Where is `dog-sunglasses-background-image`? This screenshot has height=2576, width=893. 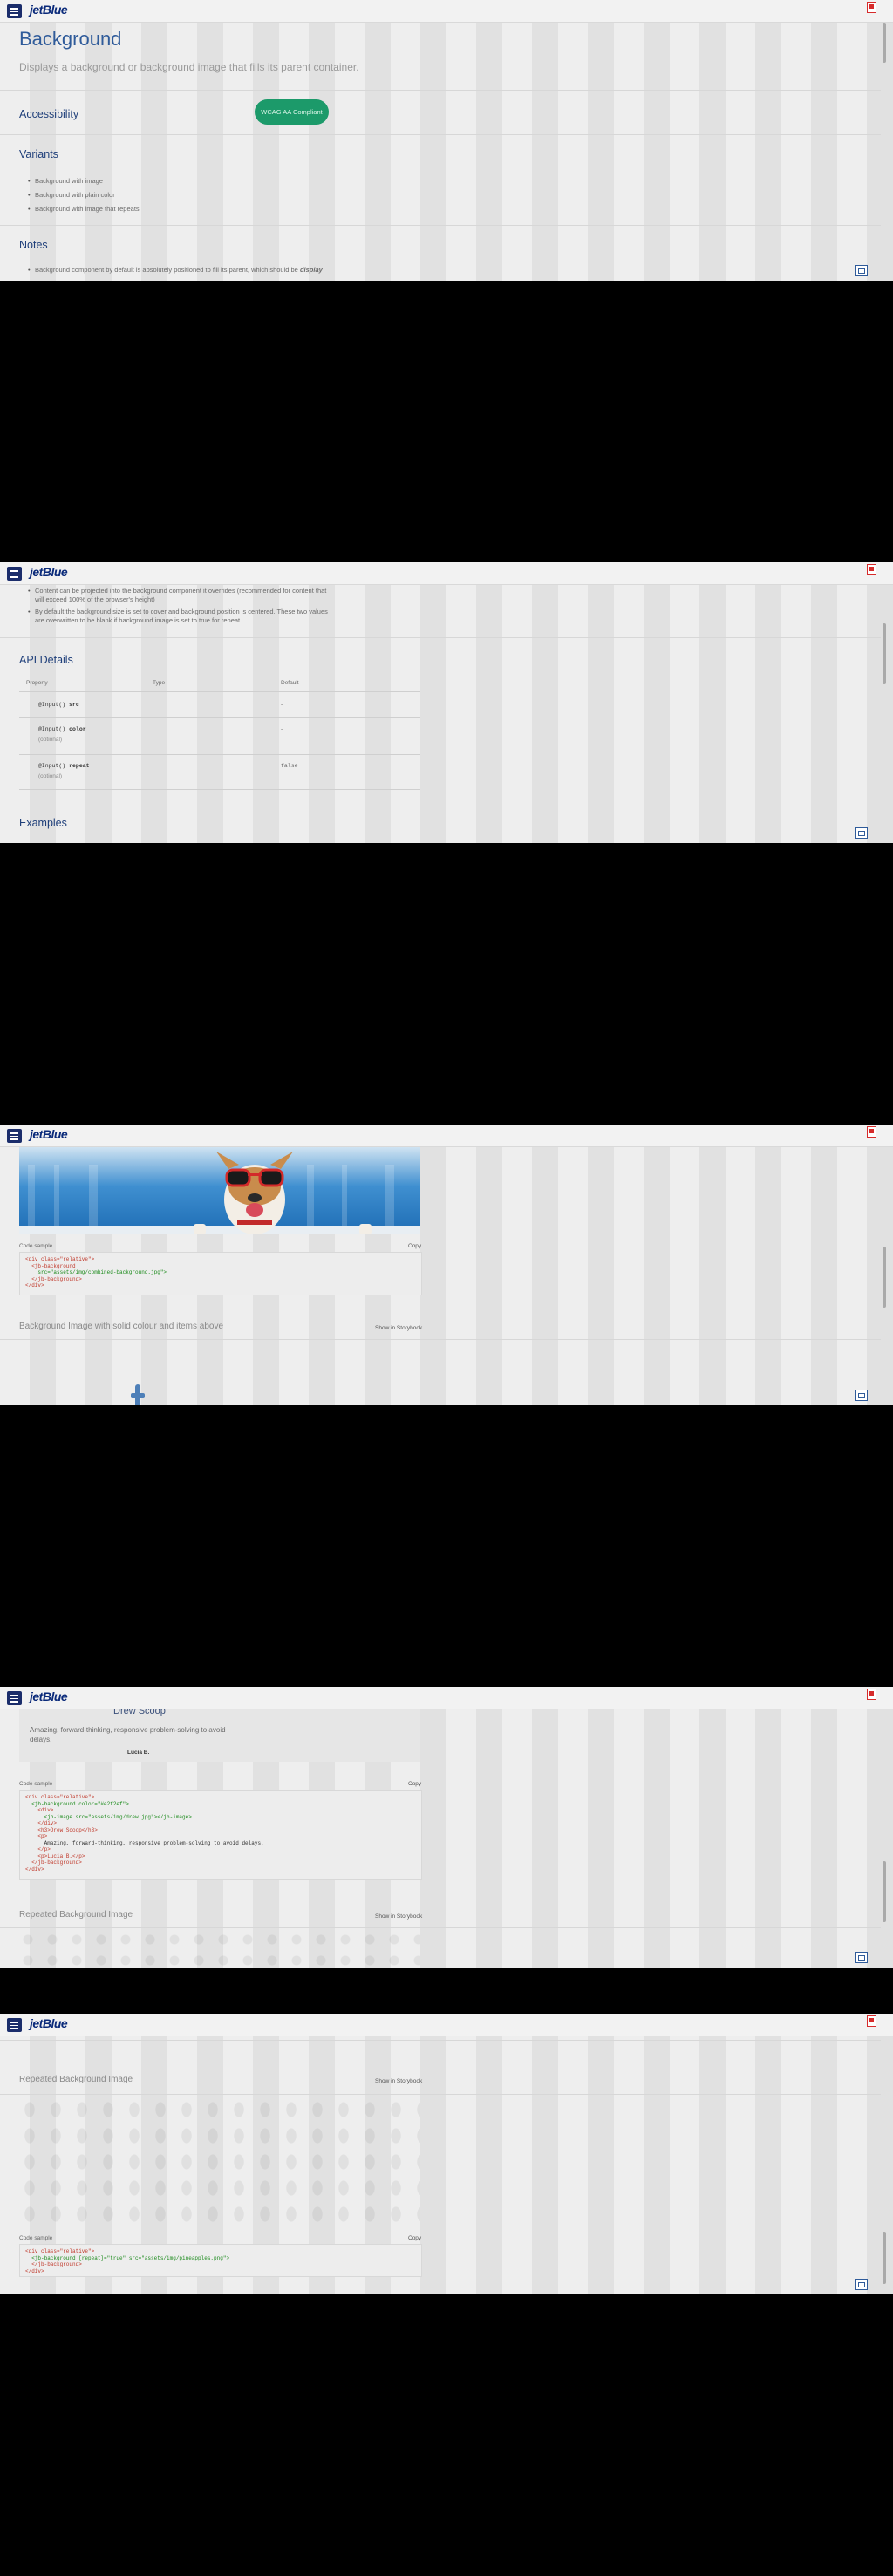 dog-sunglasses-background-image is located at coordinates (219, 1190).